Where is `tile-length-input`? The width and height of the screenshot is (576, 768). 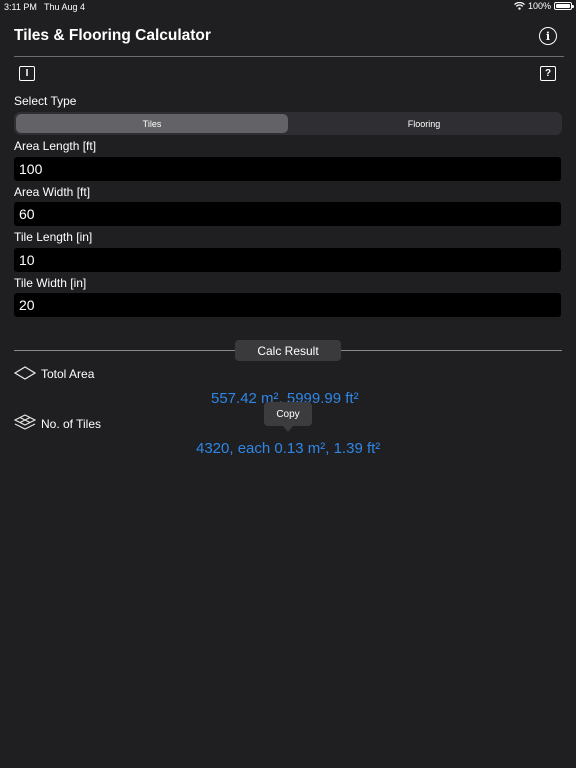 tile-length-input is located at coordinates (287, 260).